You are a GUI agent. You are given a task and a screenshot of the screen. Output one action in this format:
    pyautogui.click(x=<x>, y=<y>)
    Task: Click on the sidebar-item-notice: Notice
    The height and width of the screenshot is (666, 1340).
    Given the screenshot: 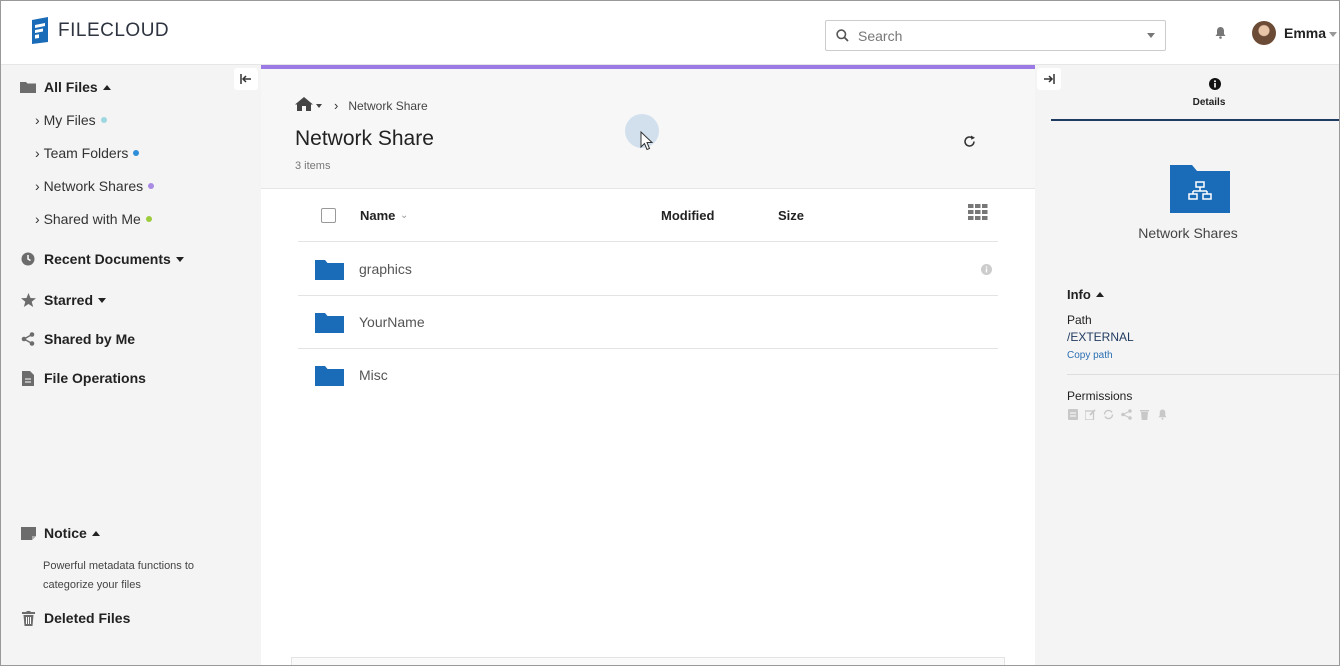 What is the action you would take?
    pyautogui.click(x=60, y=533)
    